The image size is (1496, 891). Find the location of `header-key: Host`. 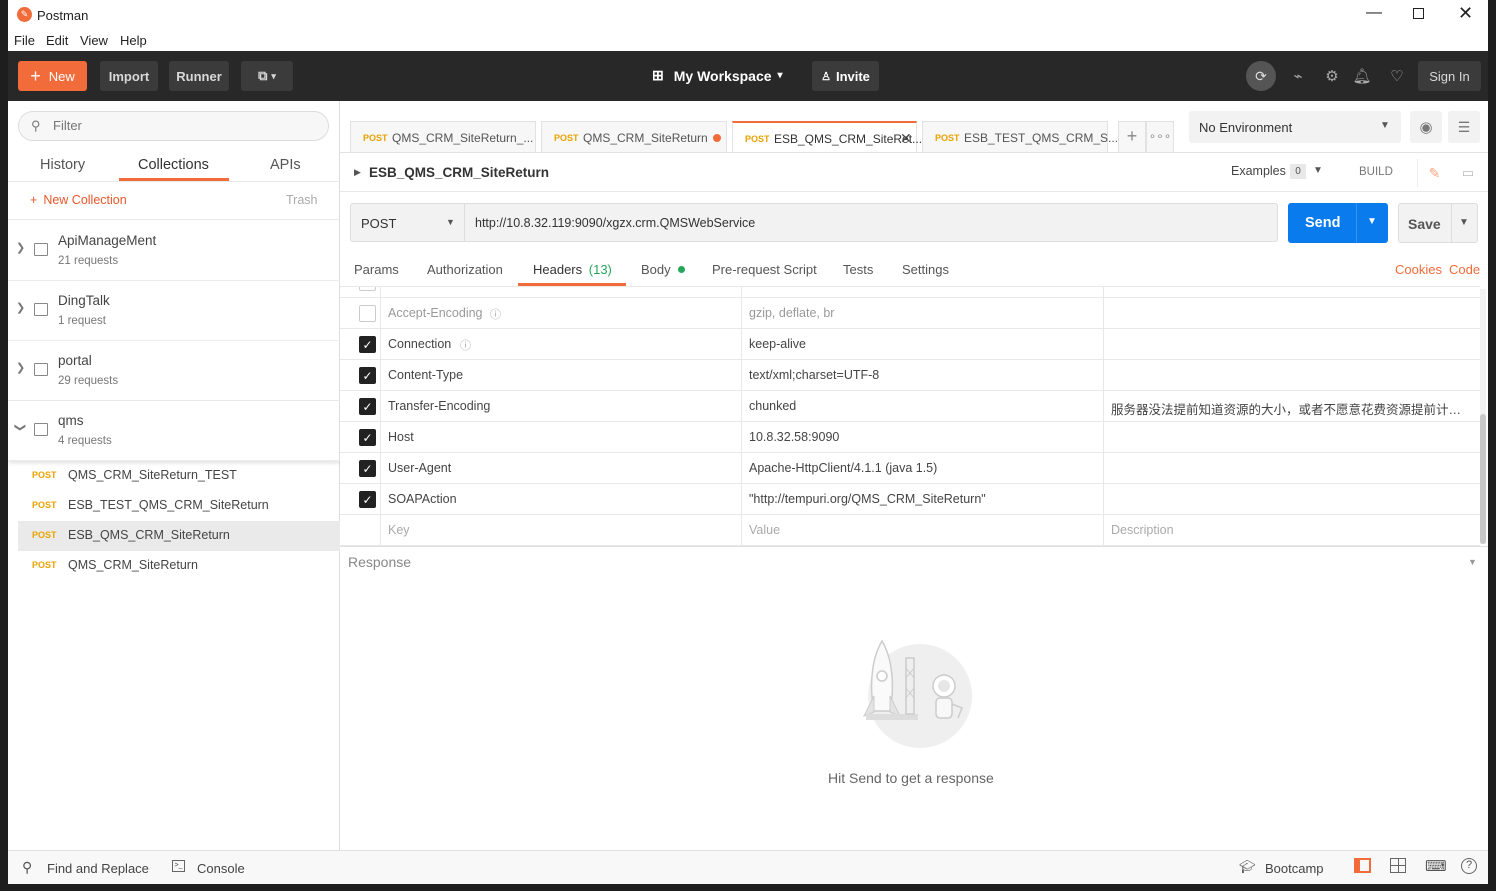

header-key: Host is located at coordinates (401, 437).